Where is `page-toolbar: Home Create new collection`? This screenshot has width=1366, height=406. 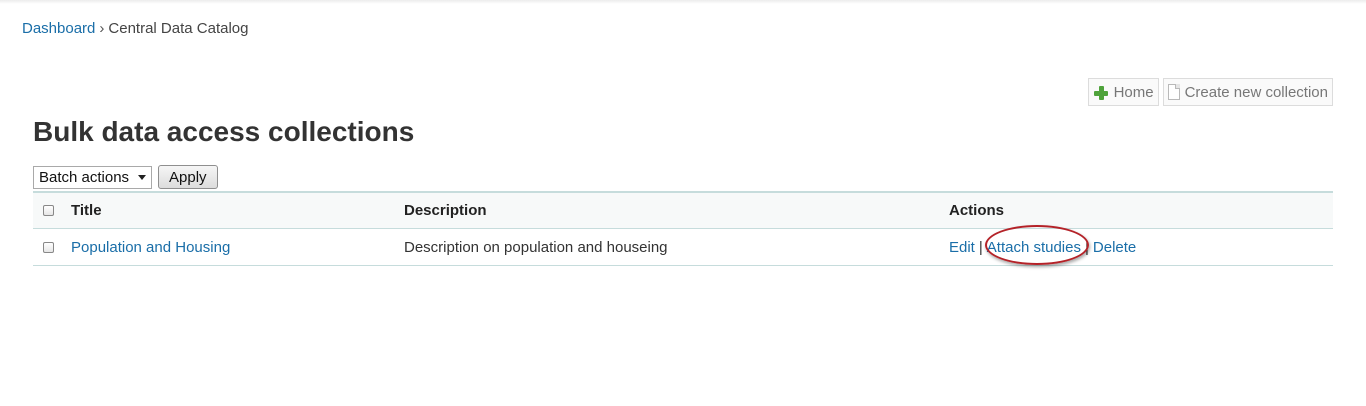 page-toolbar: Home Create new collection is located at coordinates (1210, 92).